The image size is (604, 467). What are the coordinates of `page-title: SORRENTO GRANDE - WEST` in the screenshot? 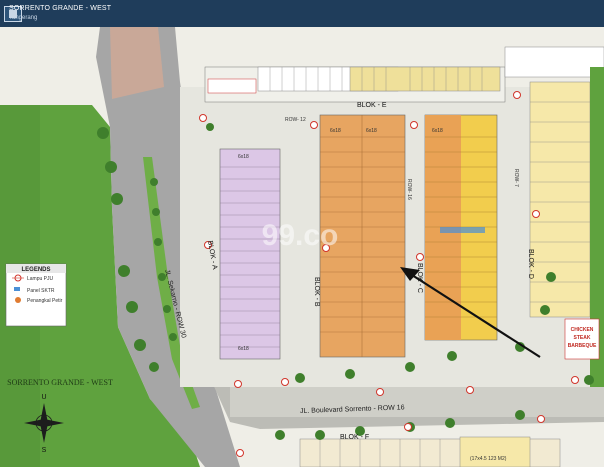 It's located at (60, 8).